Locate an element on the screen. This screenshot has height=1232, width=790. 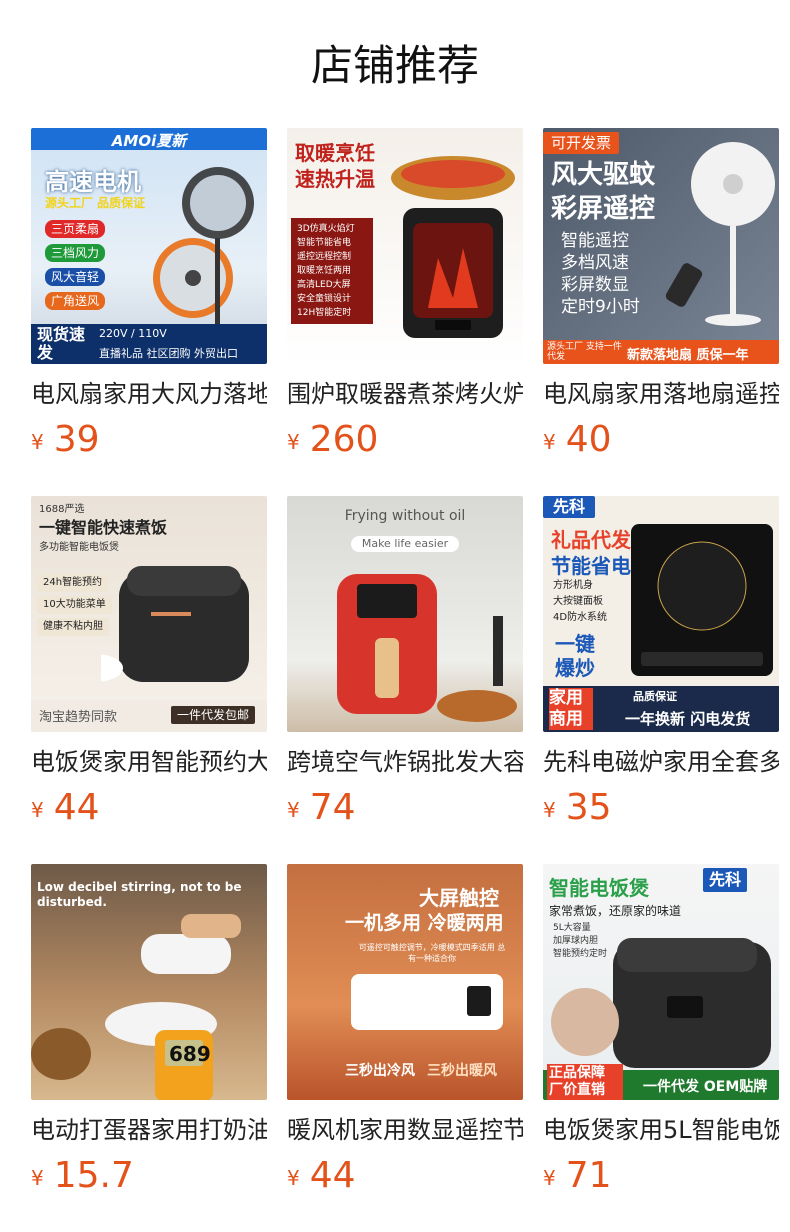
footer-right: 一件代发包邮 is located at coordinates (213, 715).